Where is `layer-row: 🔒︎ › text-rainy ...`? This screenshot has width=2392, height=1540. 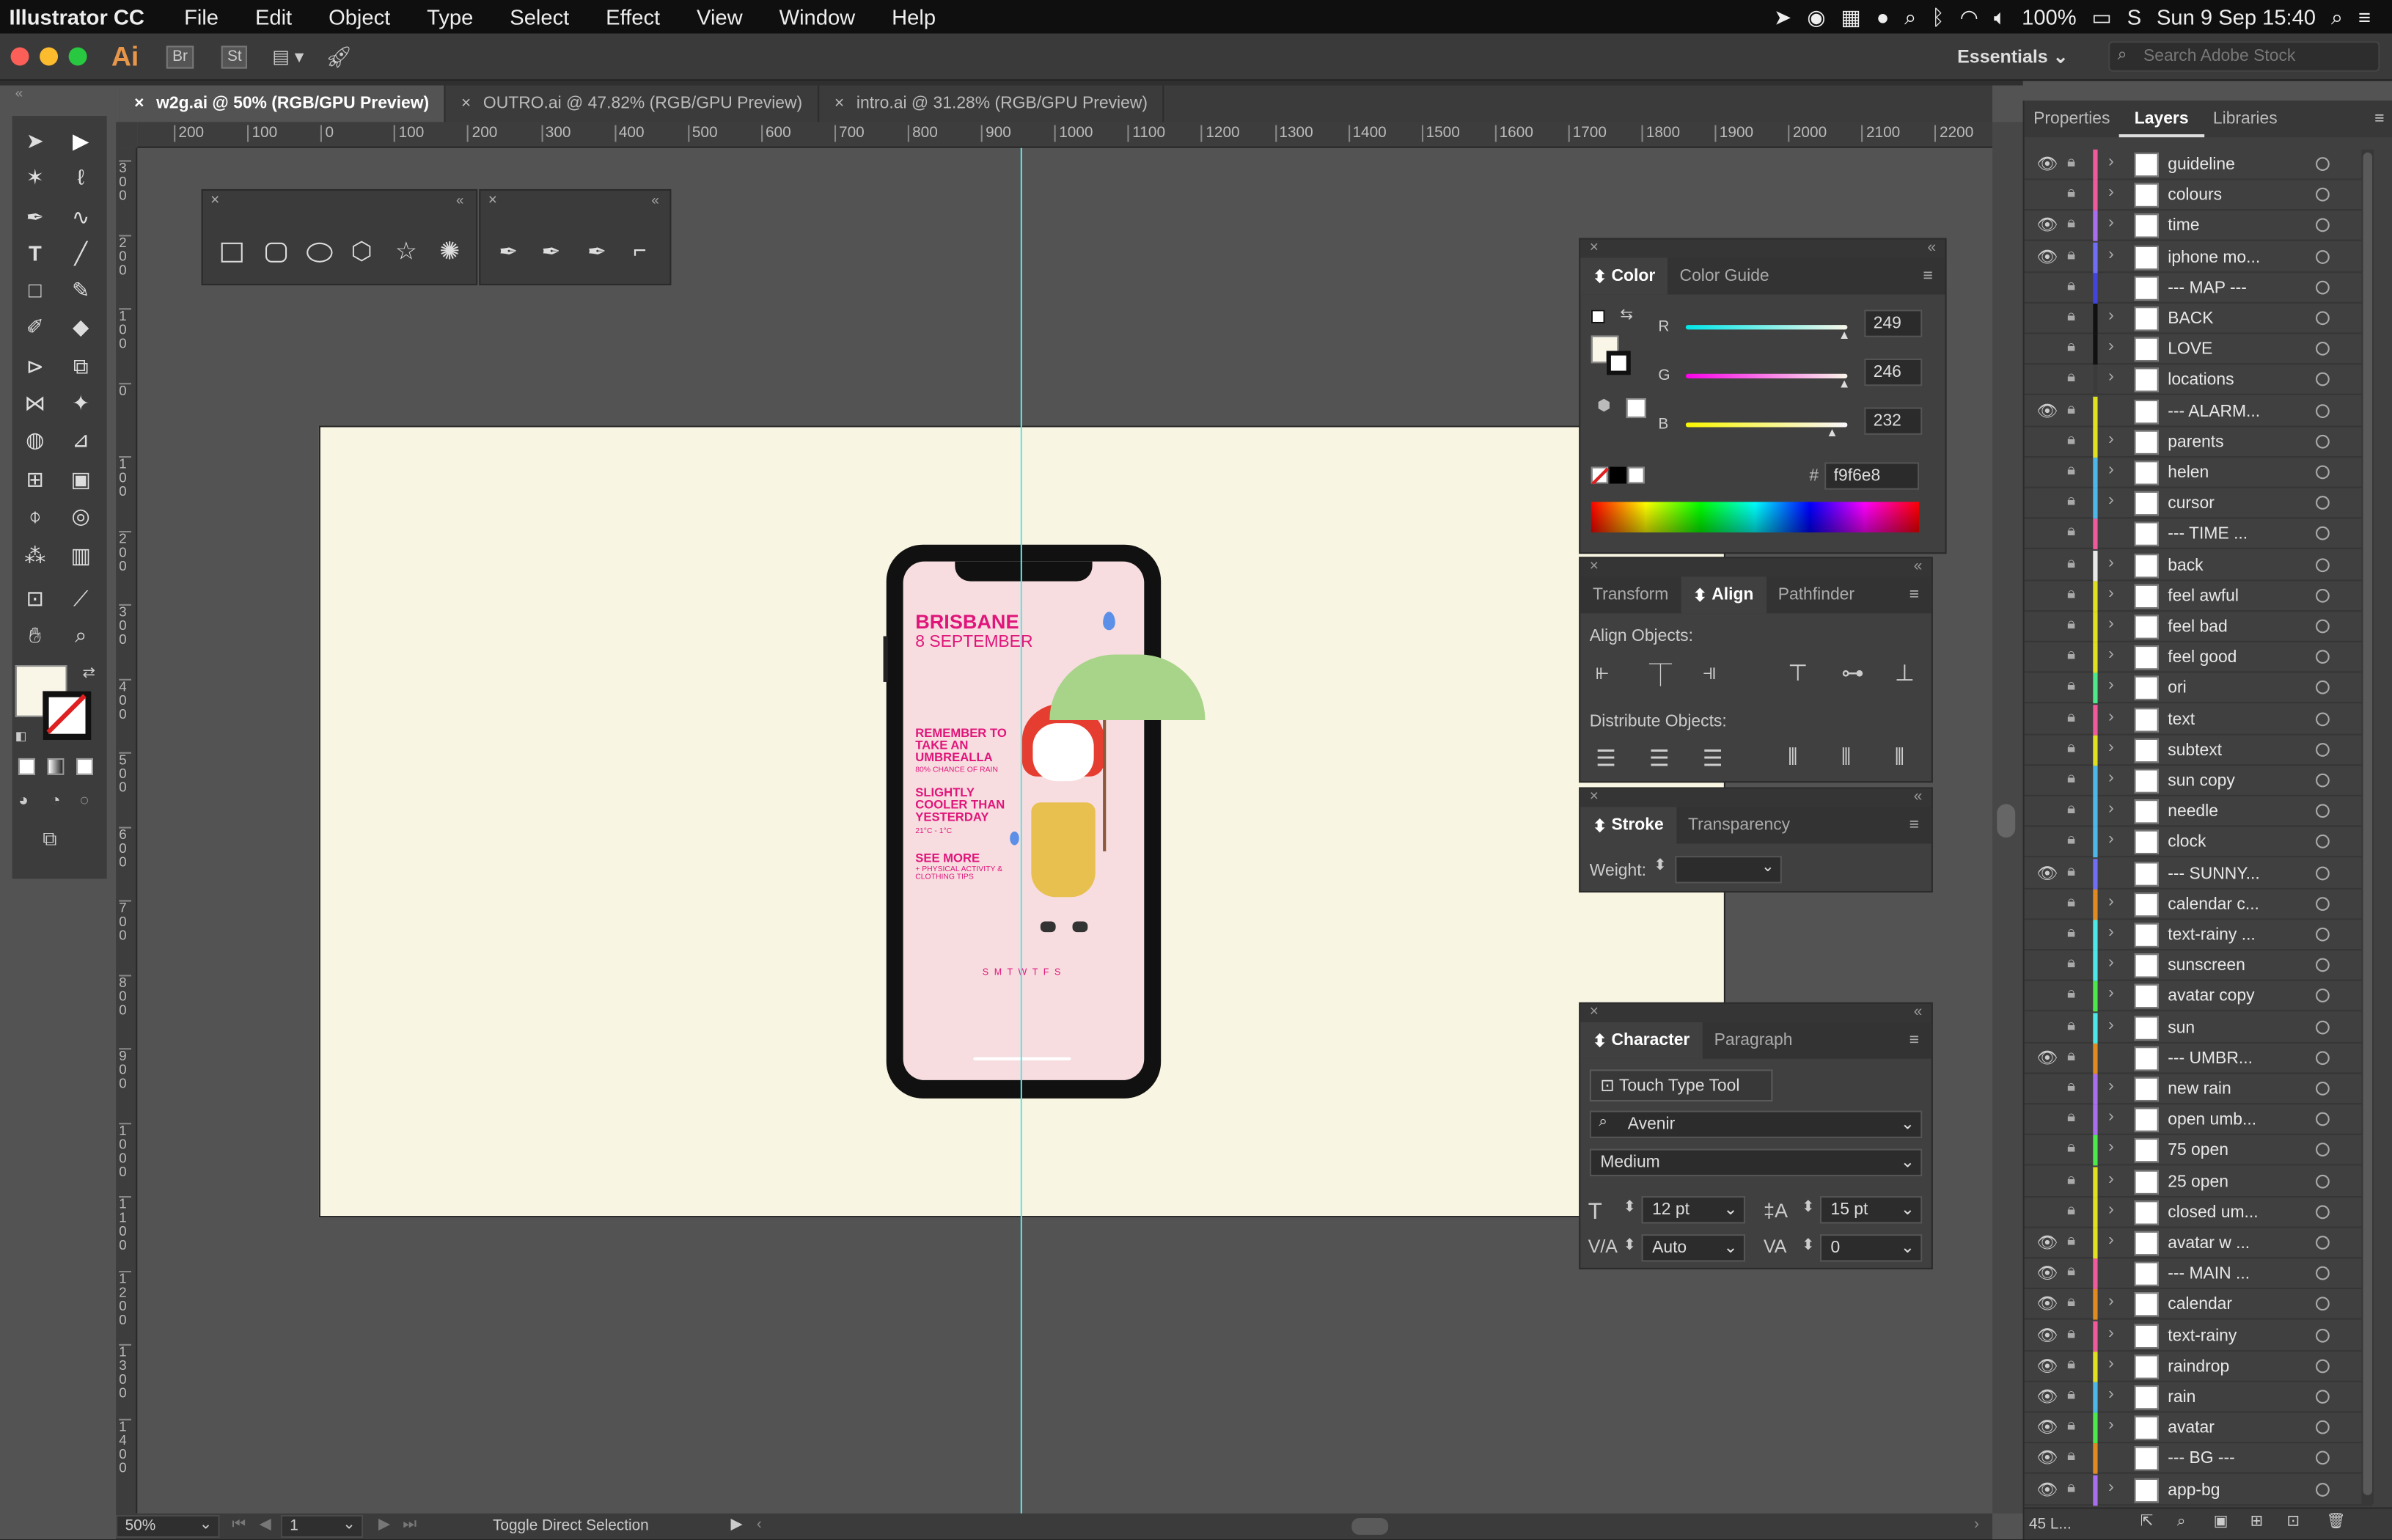
layer-row: 🔒︎ › text-rainy ... is located at coordinates (2198, 935).